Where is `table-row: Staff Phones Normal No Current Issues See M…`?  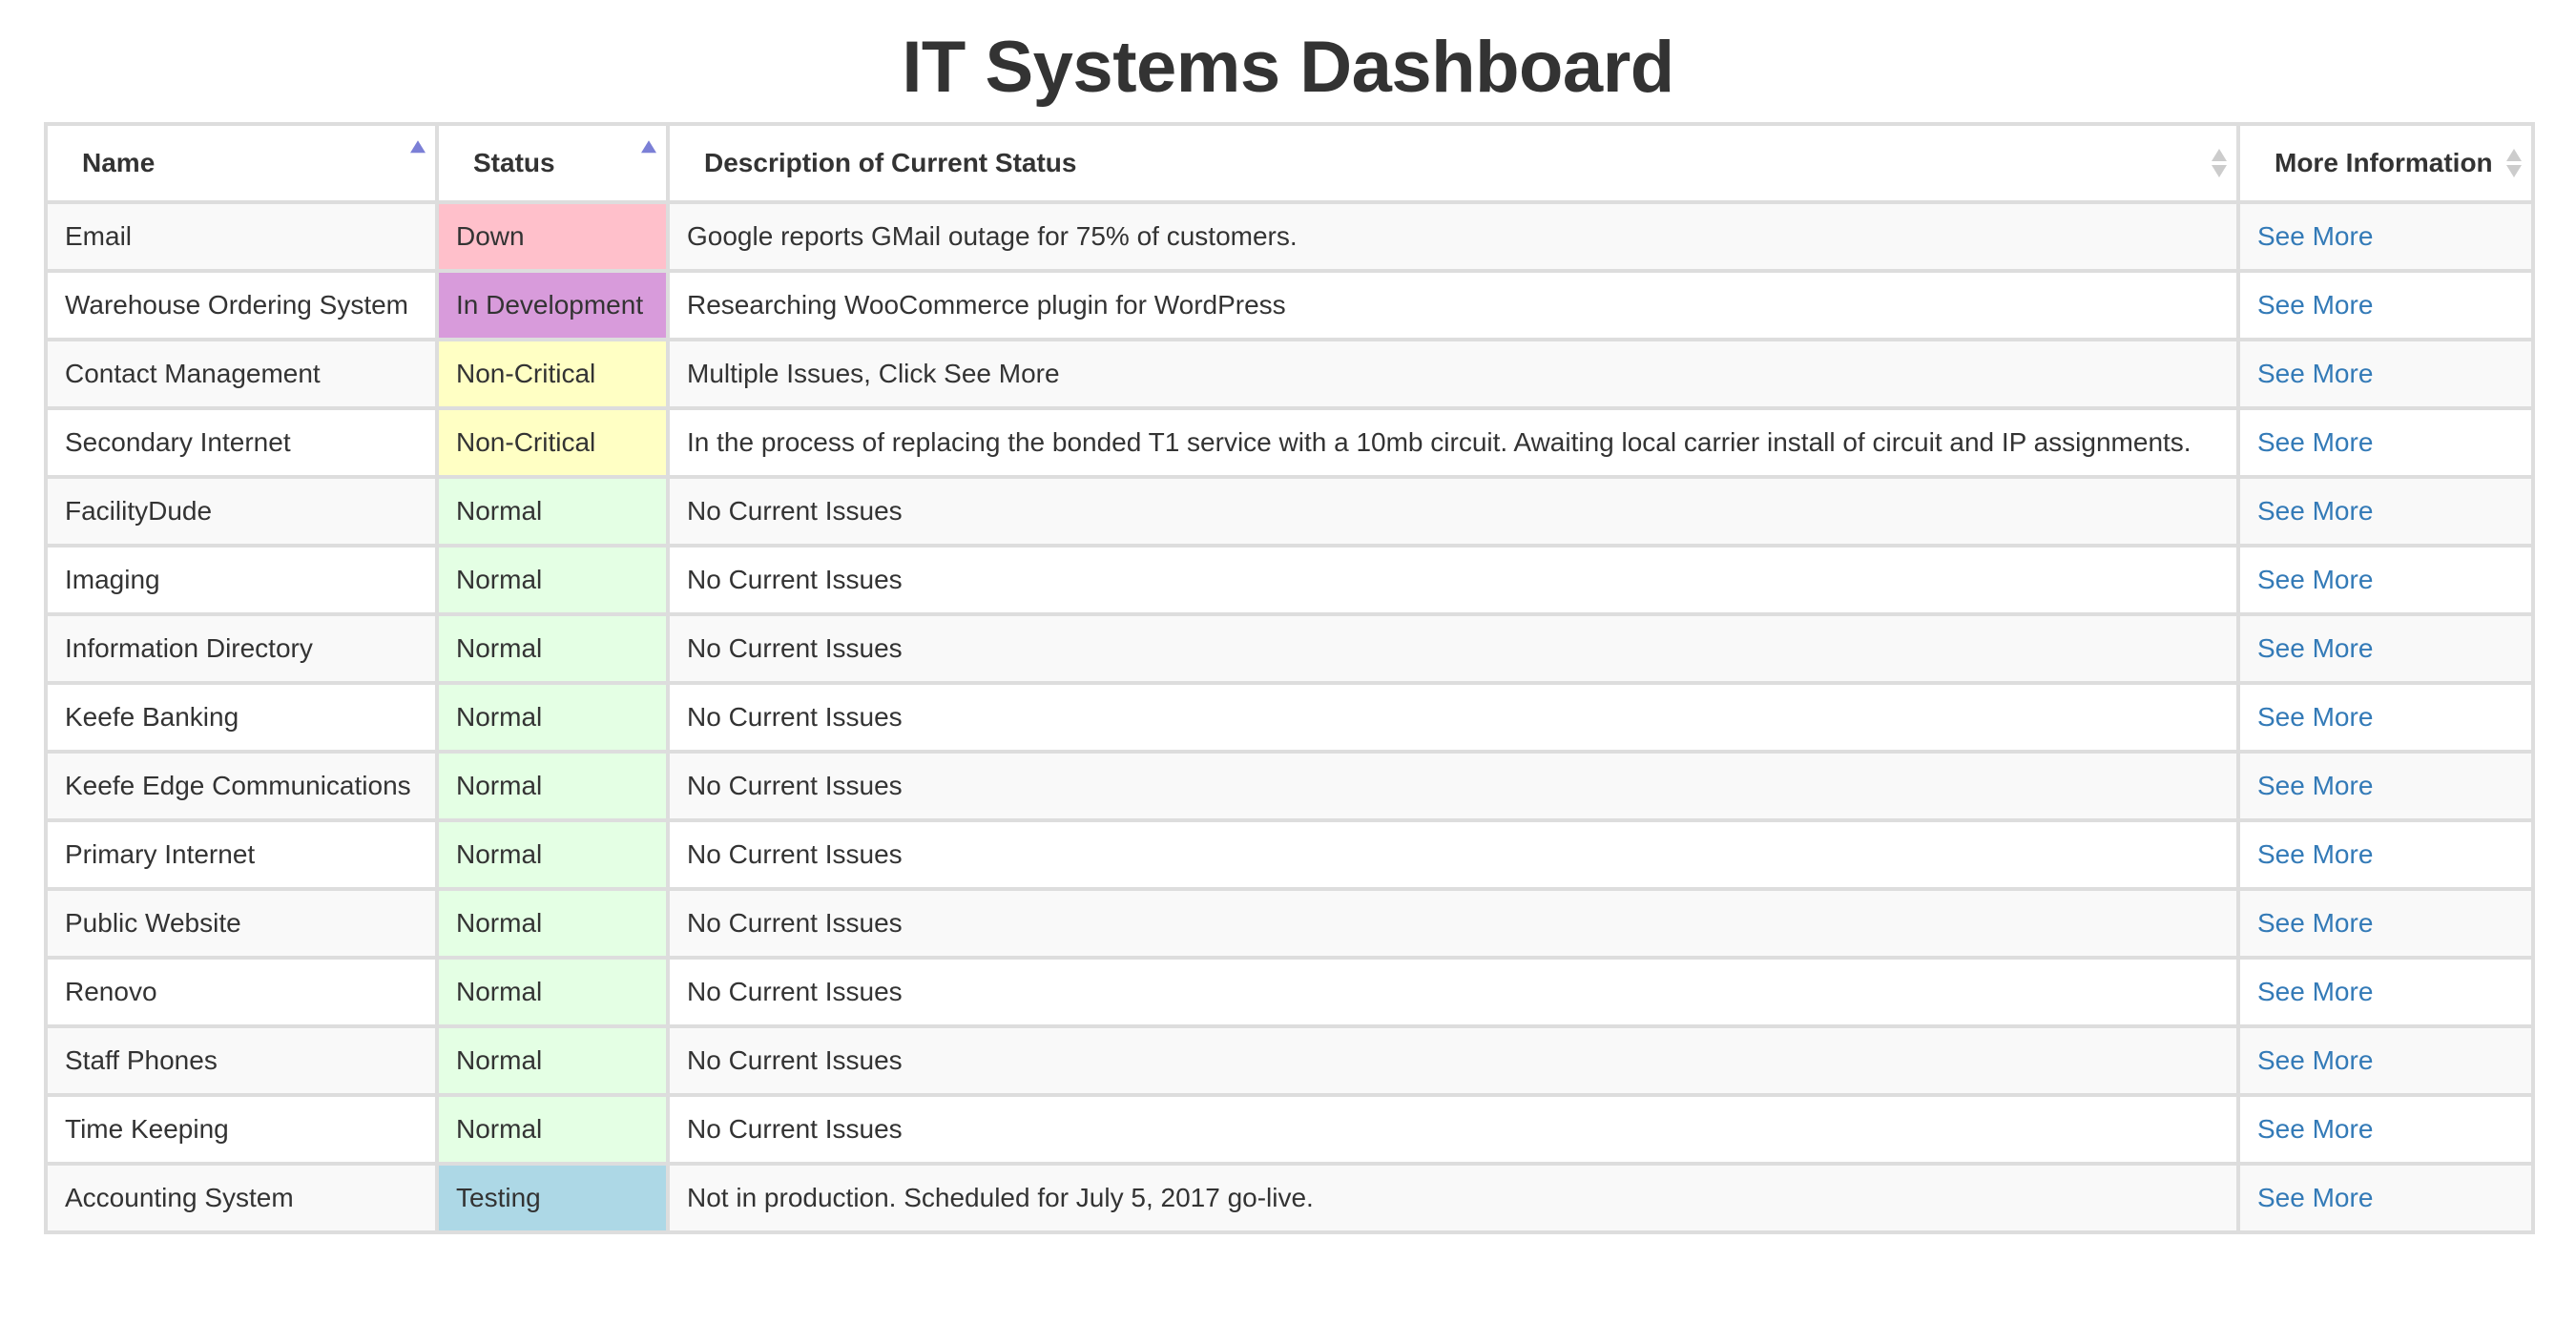 table-row: Staff Phones Normal No Current Issues See M… is located at coordinates (1289, 1060).